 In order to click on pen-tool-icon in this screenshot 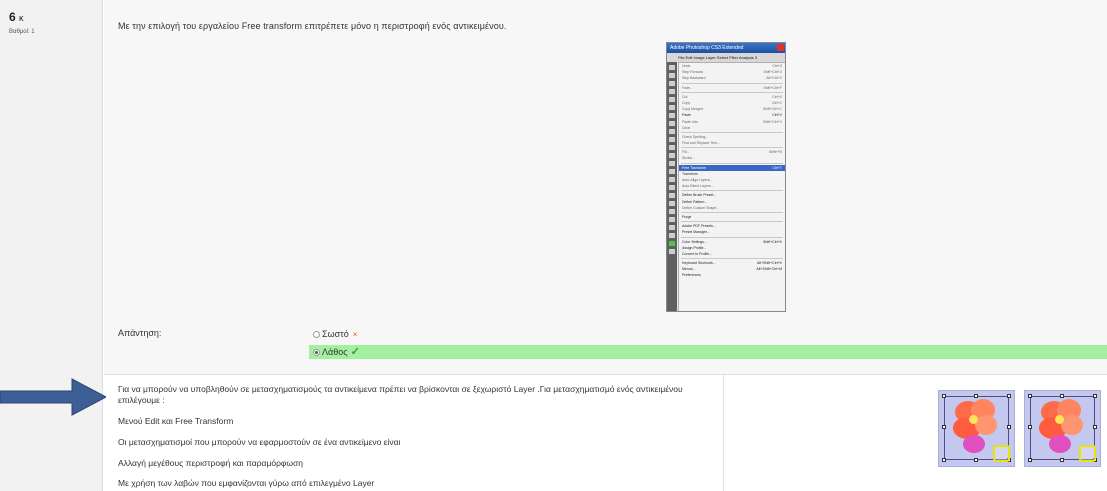, I will do `click(672, 179)`.